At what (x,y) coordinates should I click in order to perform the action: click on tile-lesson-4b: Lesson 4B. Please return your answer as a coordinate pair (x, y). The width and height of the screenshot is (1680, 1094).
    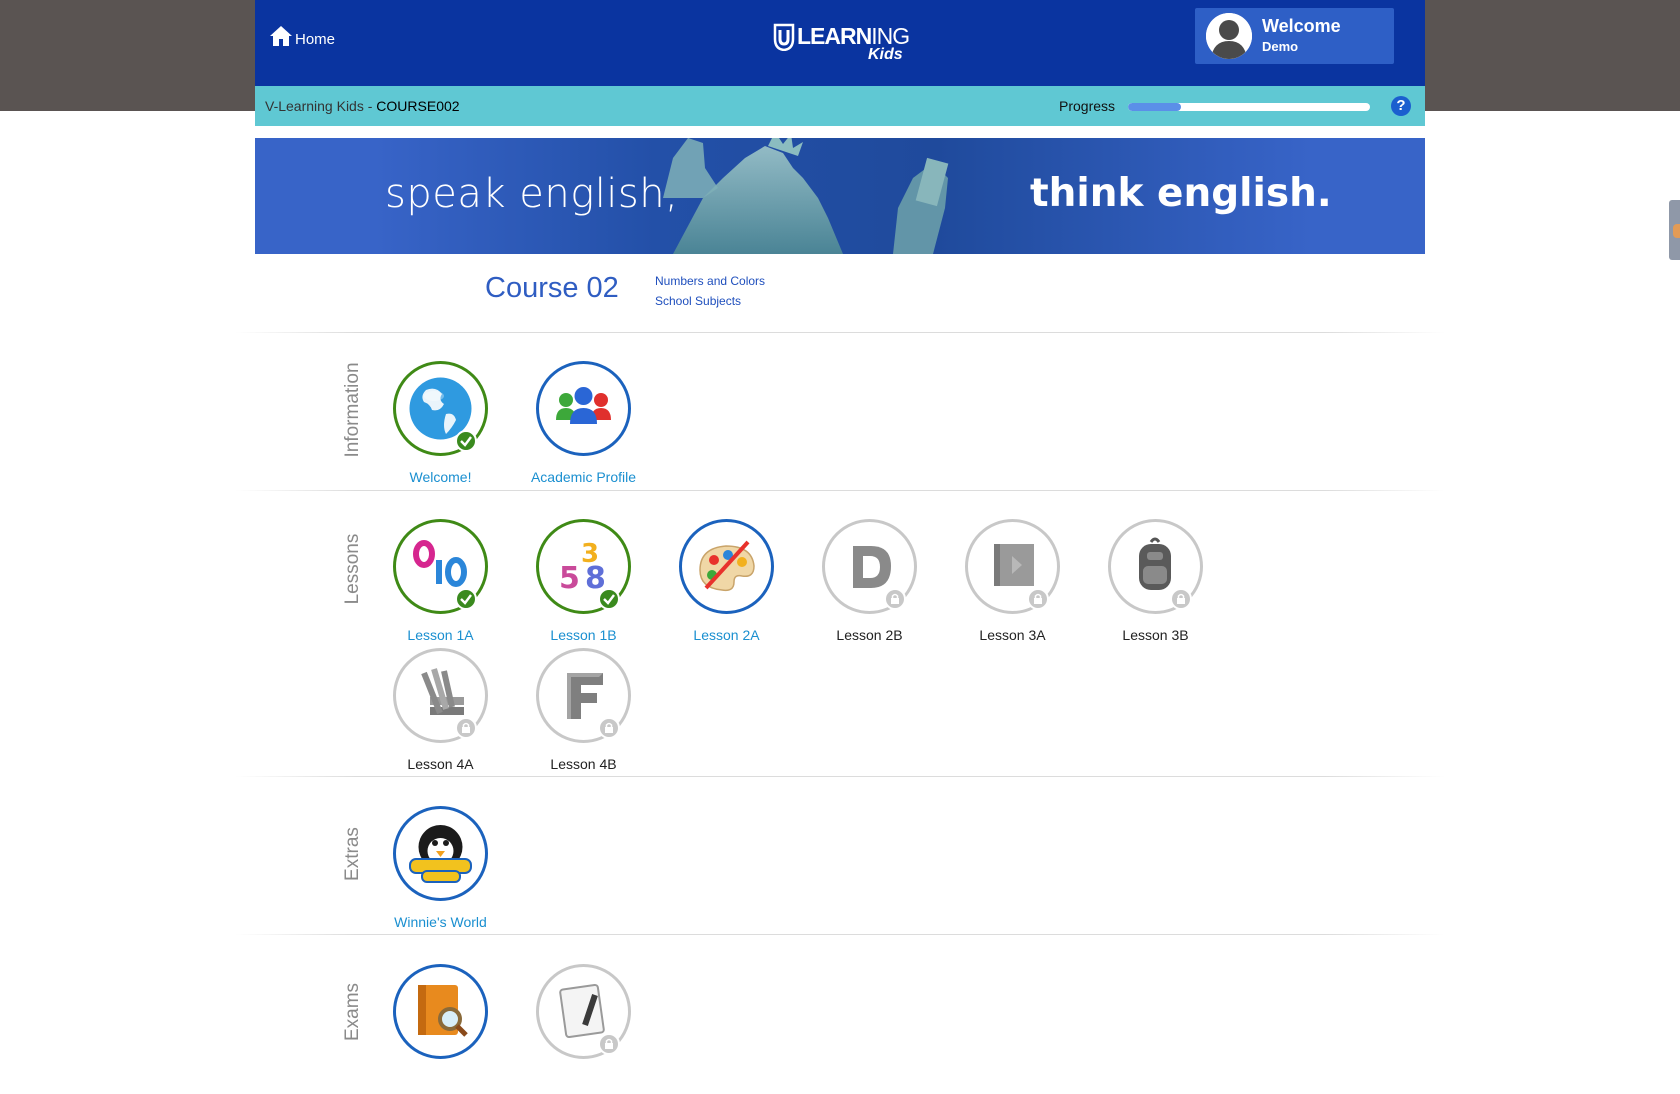
    Looking at the image, I should click on (583, 713).